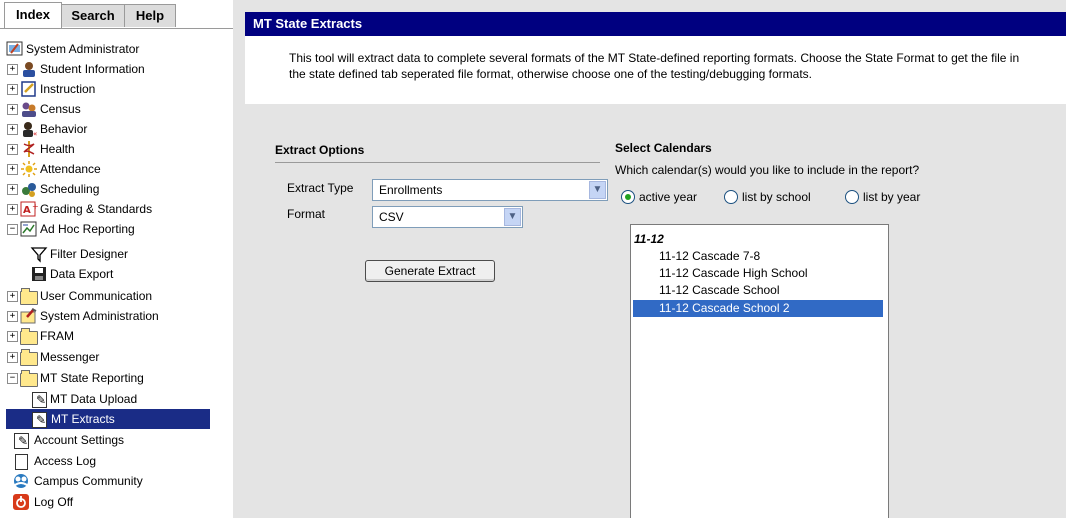  What do you see at coordinates (758, 273) in the screenshot?
I see `calendar-option: 11-12 Cascade High School` at bounding box center [758, 273].